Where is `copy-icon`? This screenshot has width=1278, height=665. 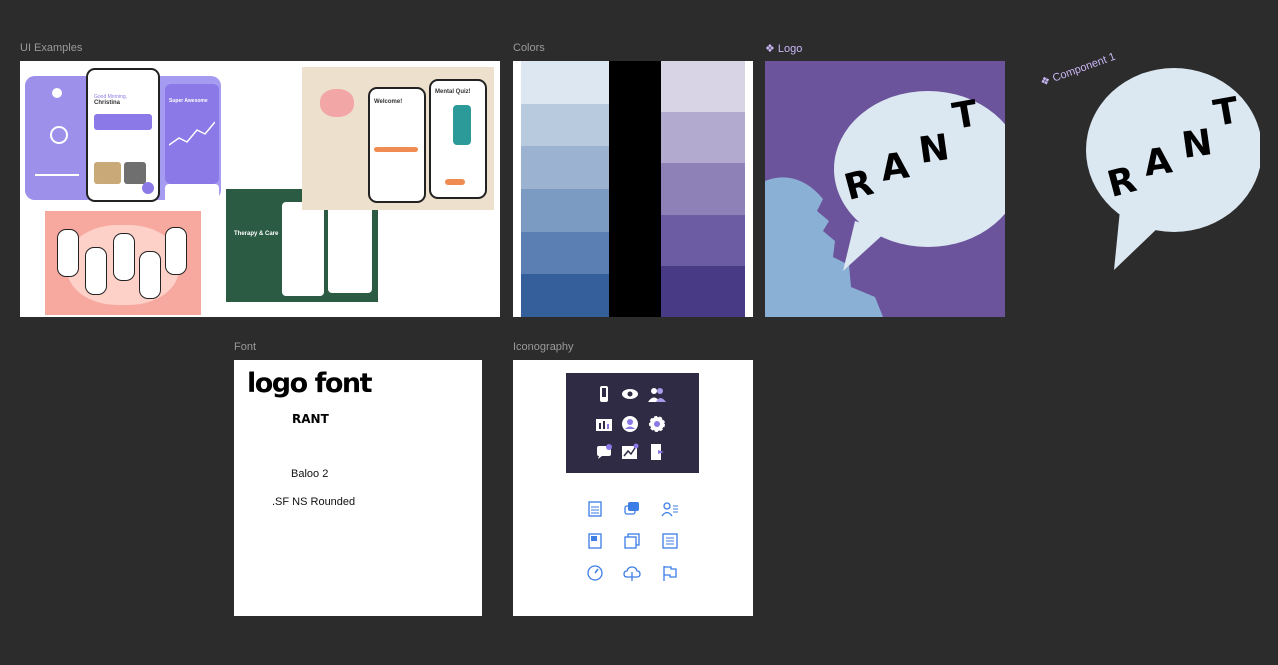
copy-icon is located at coordinates (632, 541).